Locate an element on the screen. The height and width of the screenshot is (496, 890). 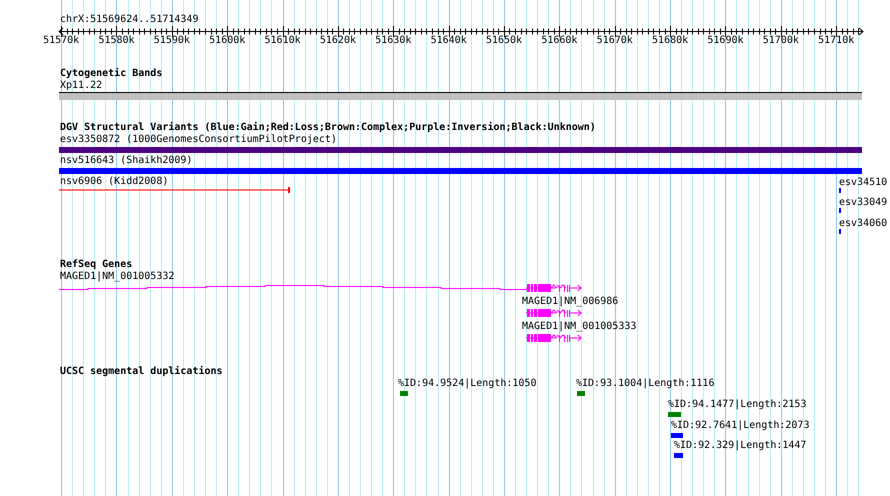
ruler-label: 51690k is located at coordinates (725, 41).